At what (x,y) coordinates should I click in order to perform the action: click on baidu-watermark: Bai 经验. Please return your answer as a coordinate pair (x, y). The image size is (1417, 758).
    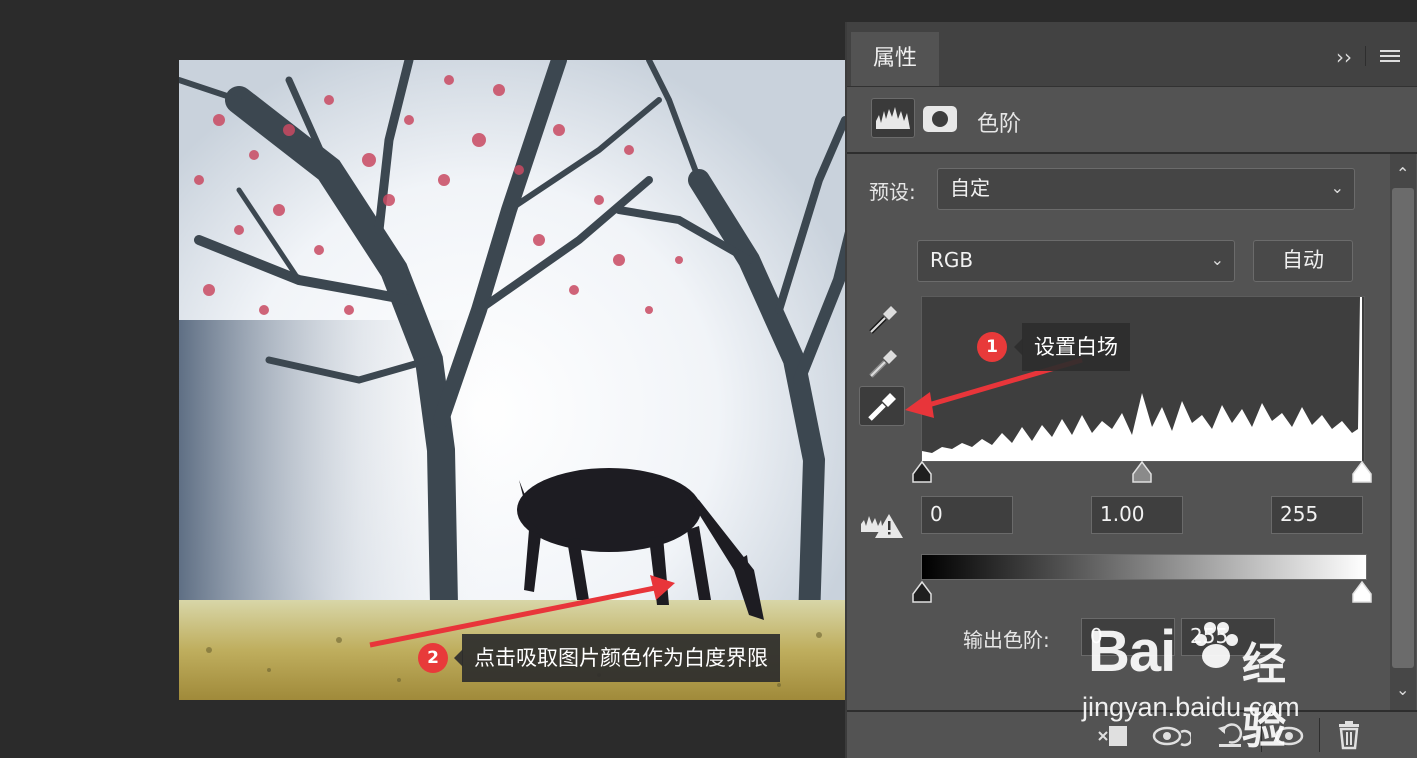
    Looking at the image, I should click on (1208, 684).